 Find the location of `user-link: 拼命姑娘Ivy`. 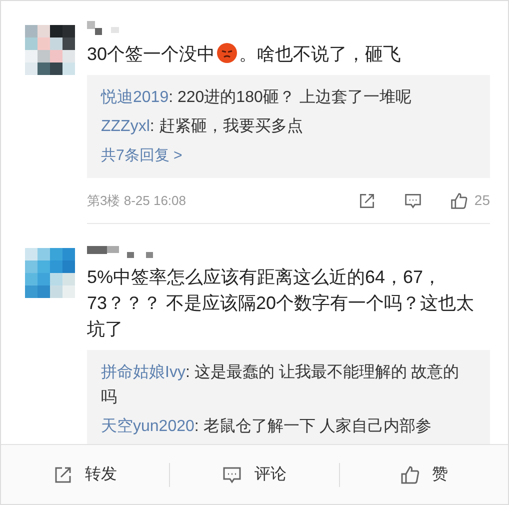

user-link: 拼命姑娘Ivy is located at coordinates (143, 372).